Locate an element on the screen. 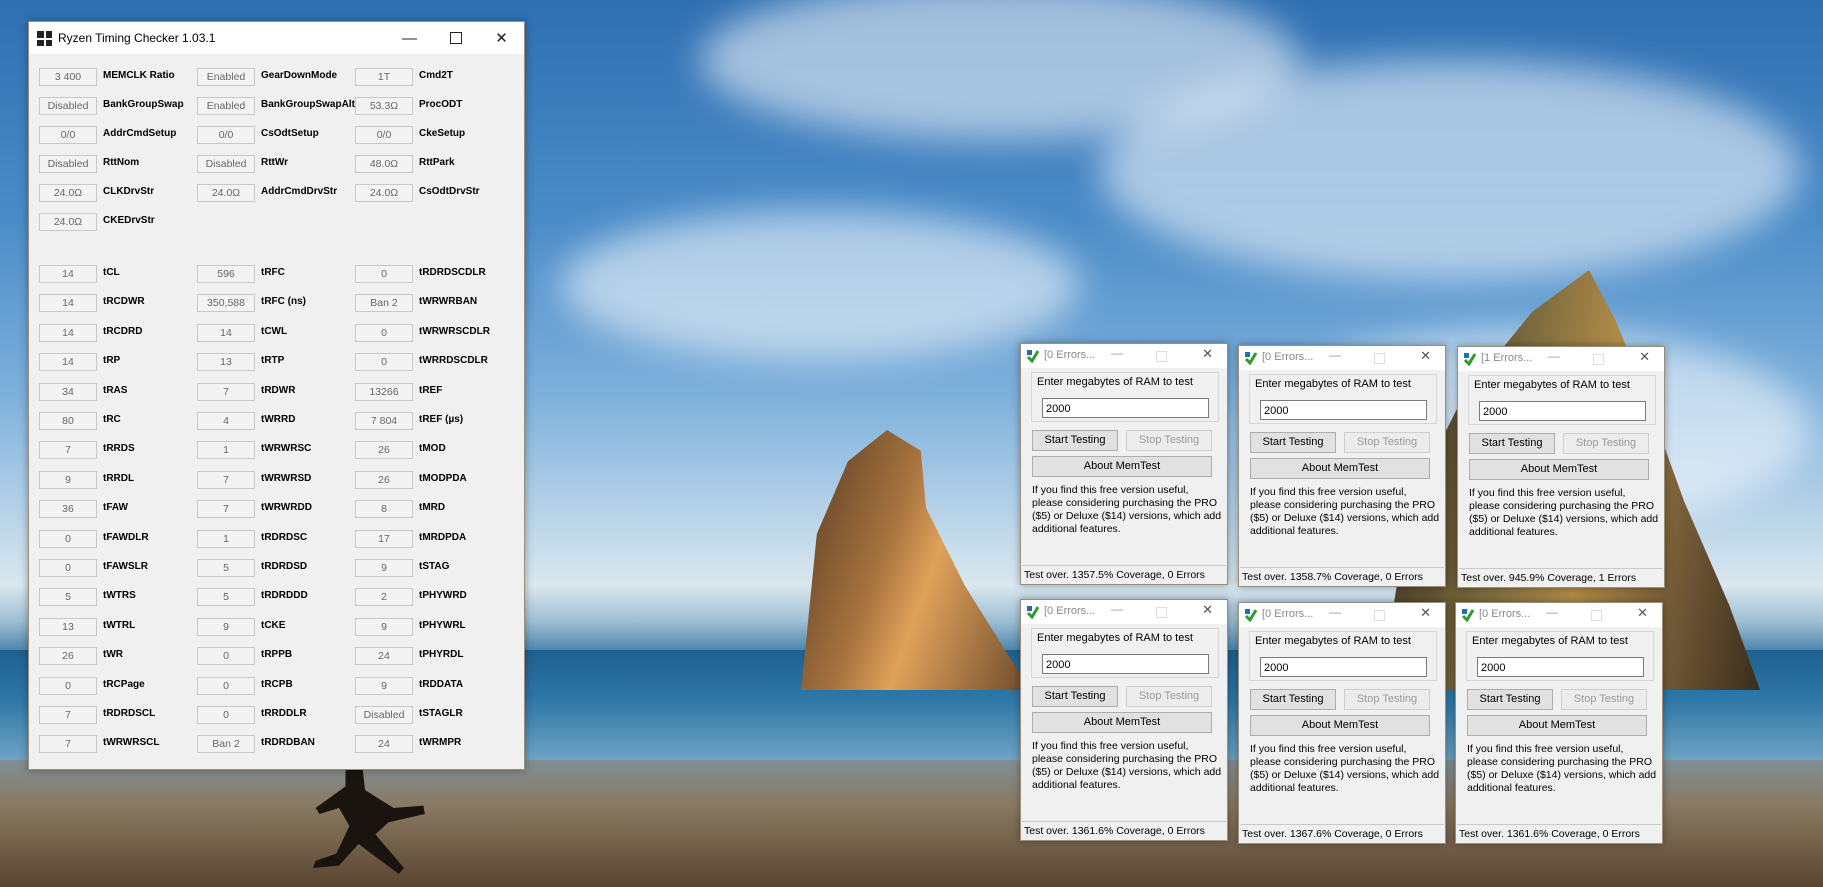 The height and width of the screenshot is (887, 1823). timing-value-field: 4 is located at coordinates (226, 421).